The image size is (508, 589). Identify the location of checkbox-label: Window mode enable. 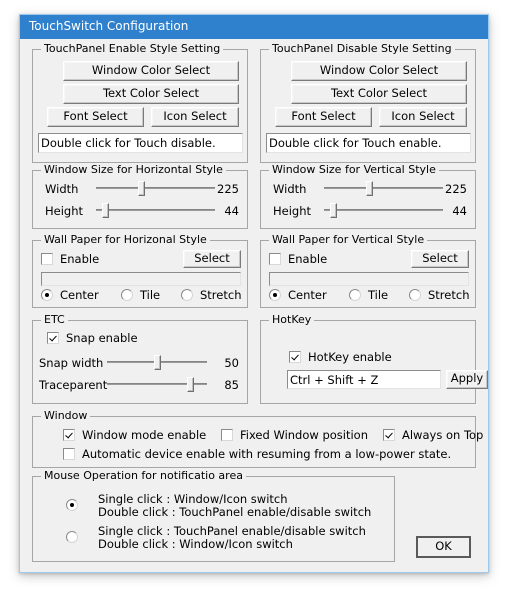
(144, 435).